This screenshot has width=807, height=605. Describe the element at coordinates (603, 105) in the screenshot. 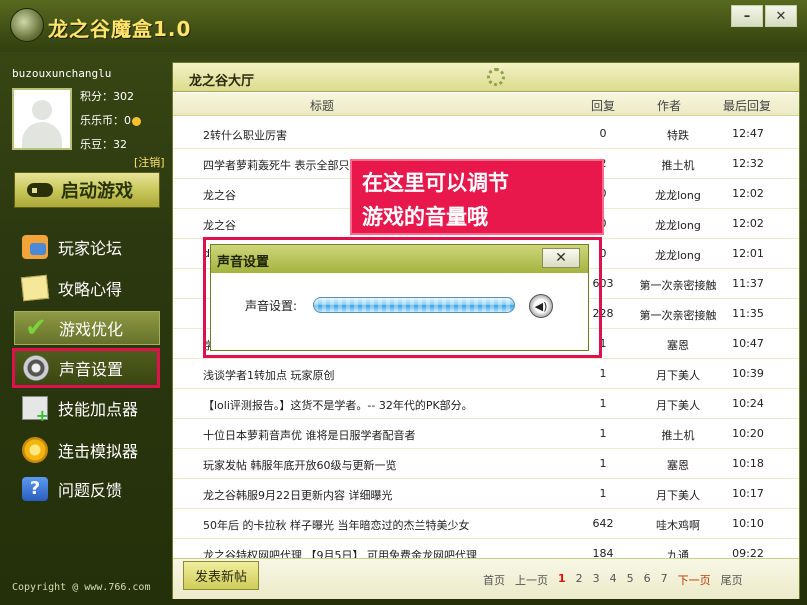

I see `col-replies: 回复` at that location.